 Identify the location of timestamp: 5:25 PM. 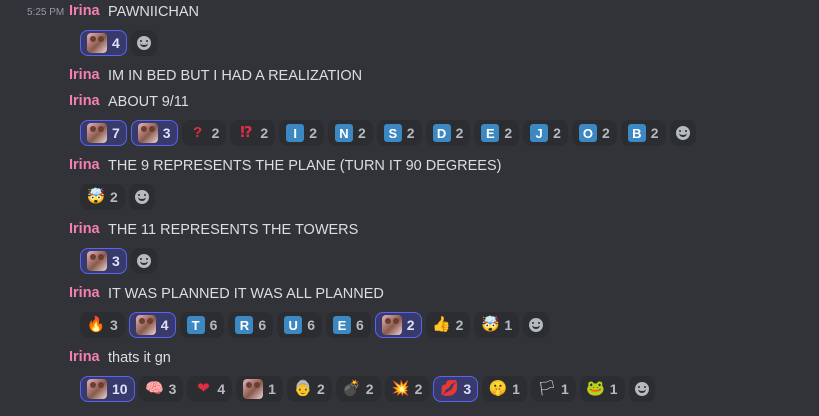
(46, 12).